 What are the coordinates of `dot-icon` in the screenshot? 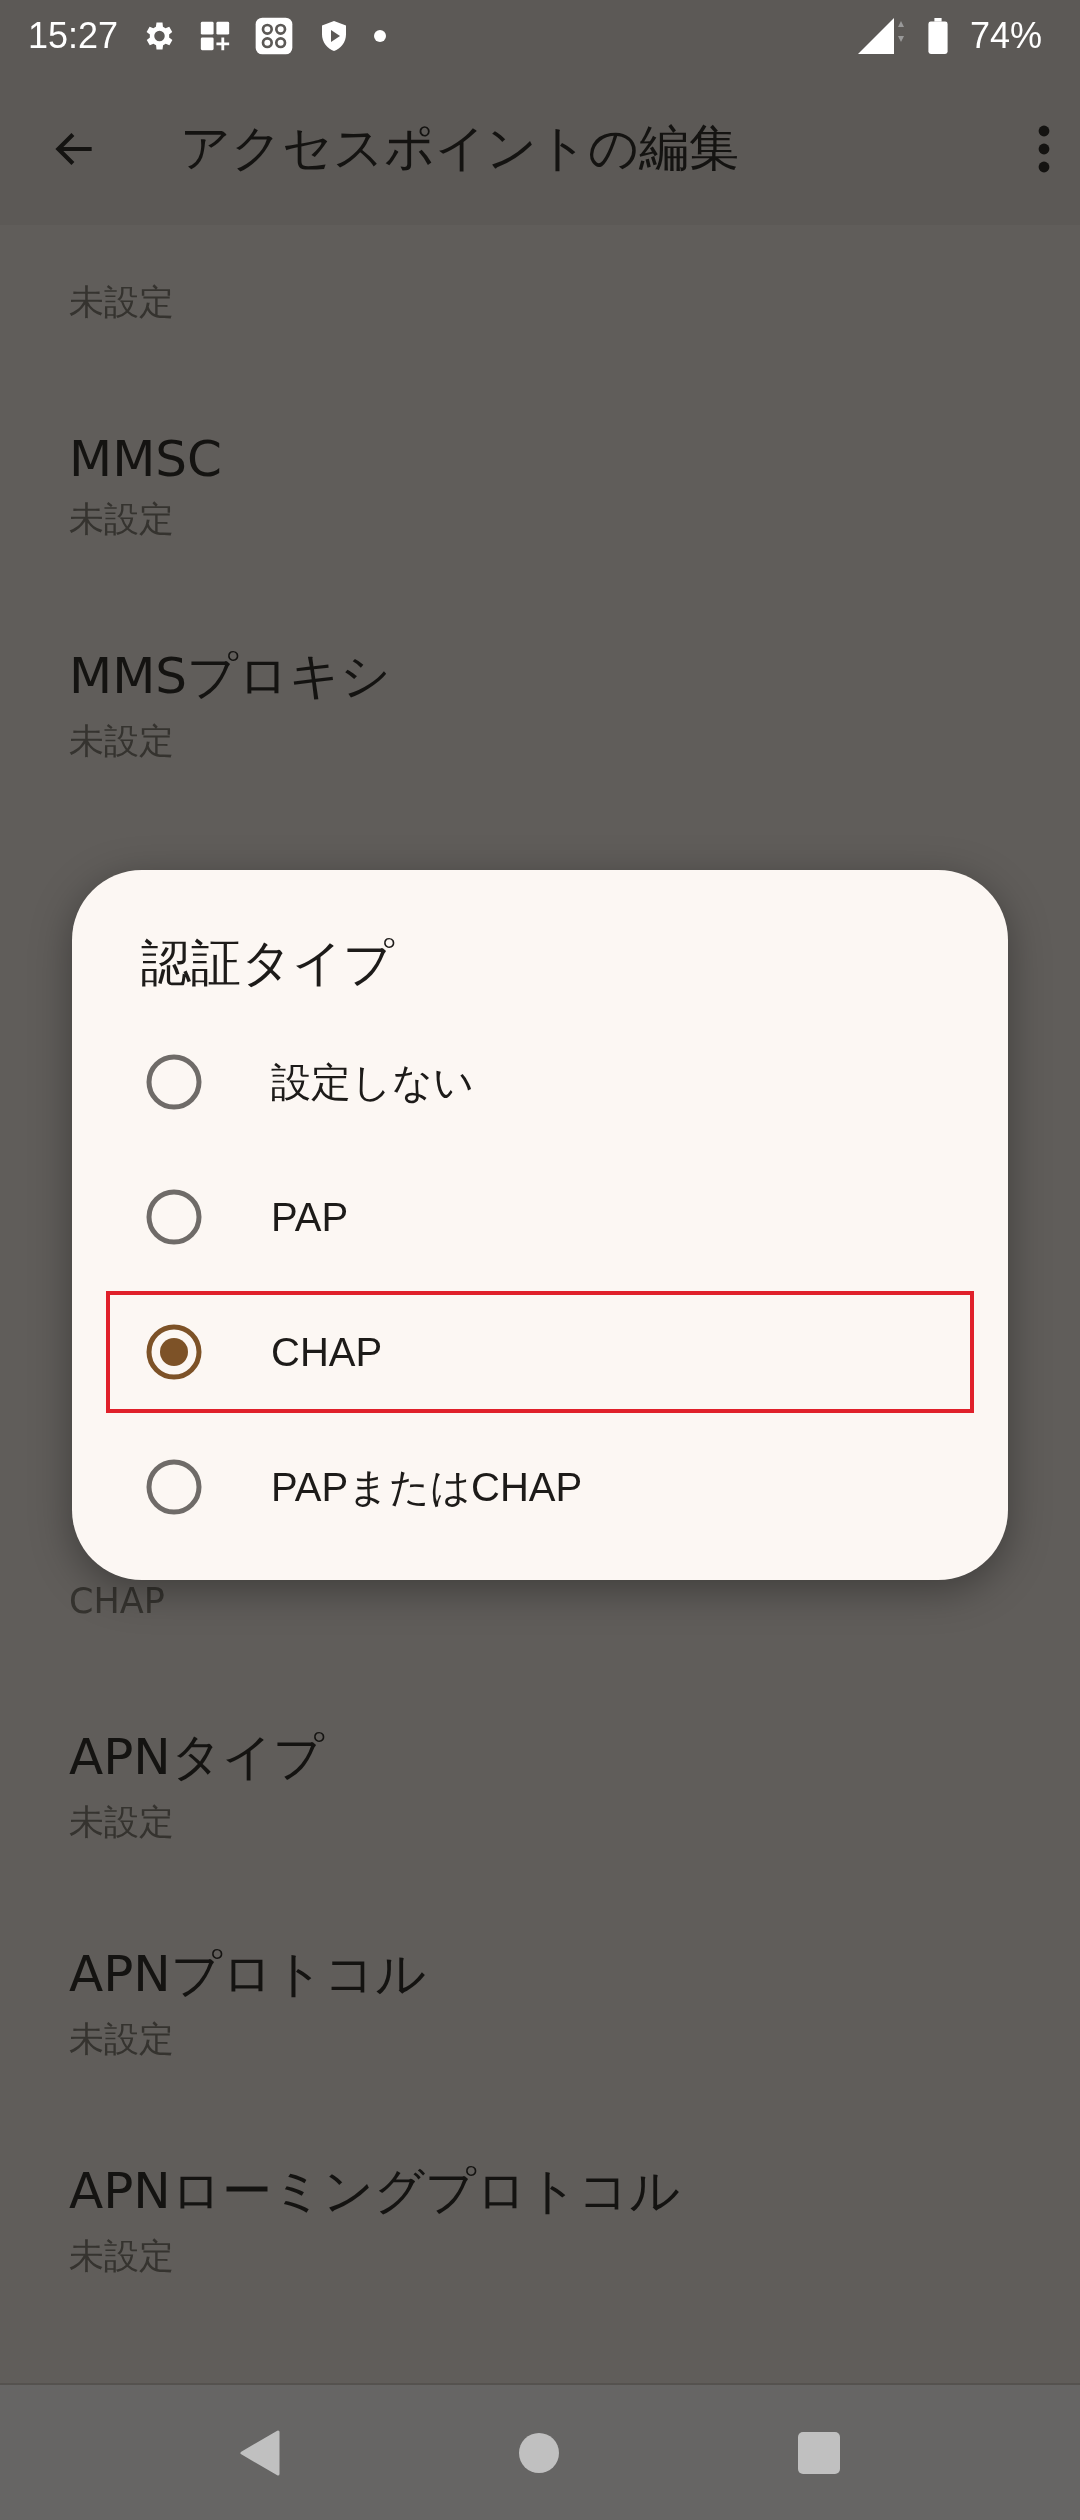 It's located at (380, 36).